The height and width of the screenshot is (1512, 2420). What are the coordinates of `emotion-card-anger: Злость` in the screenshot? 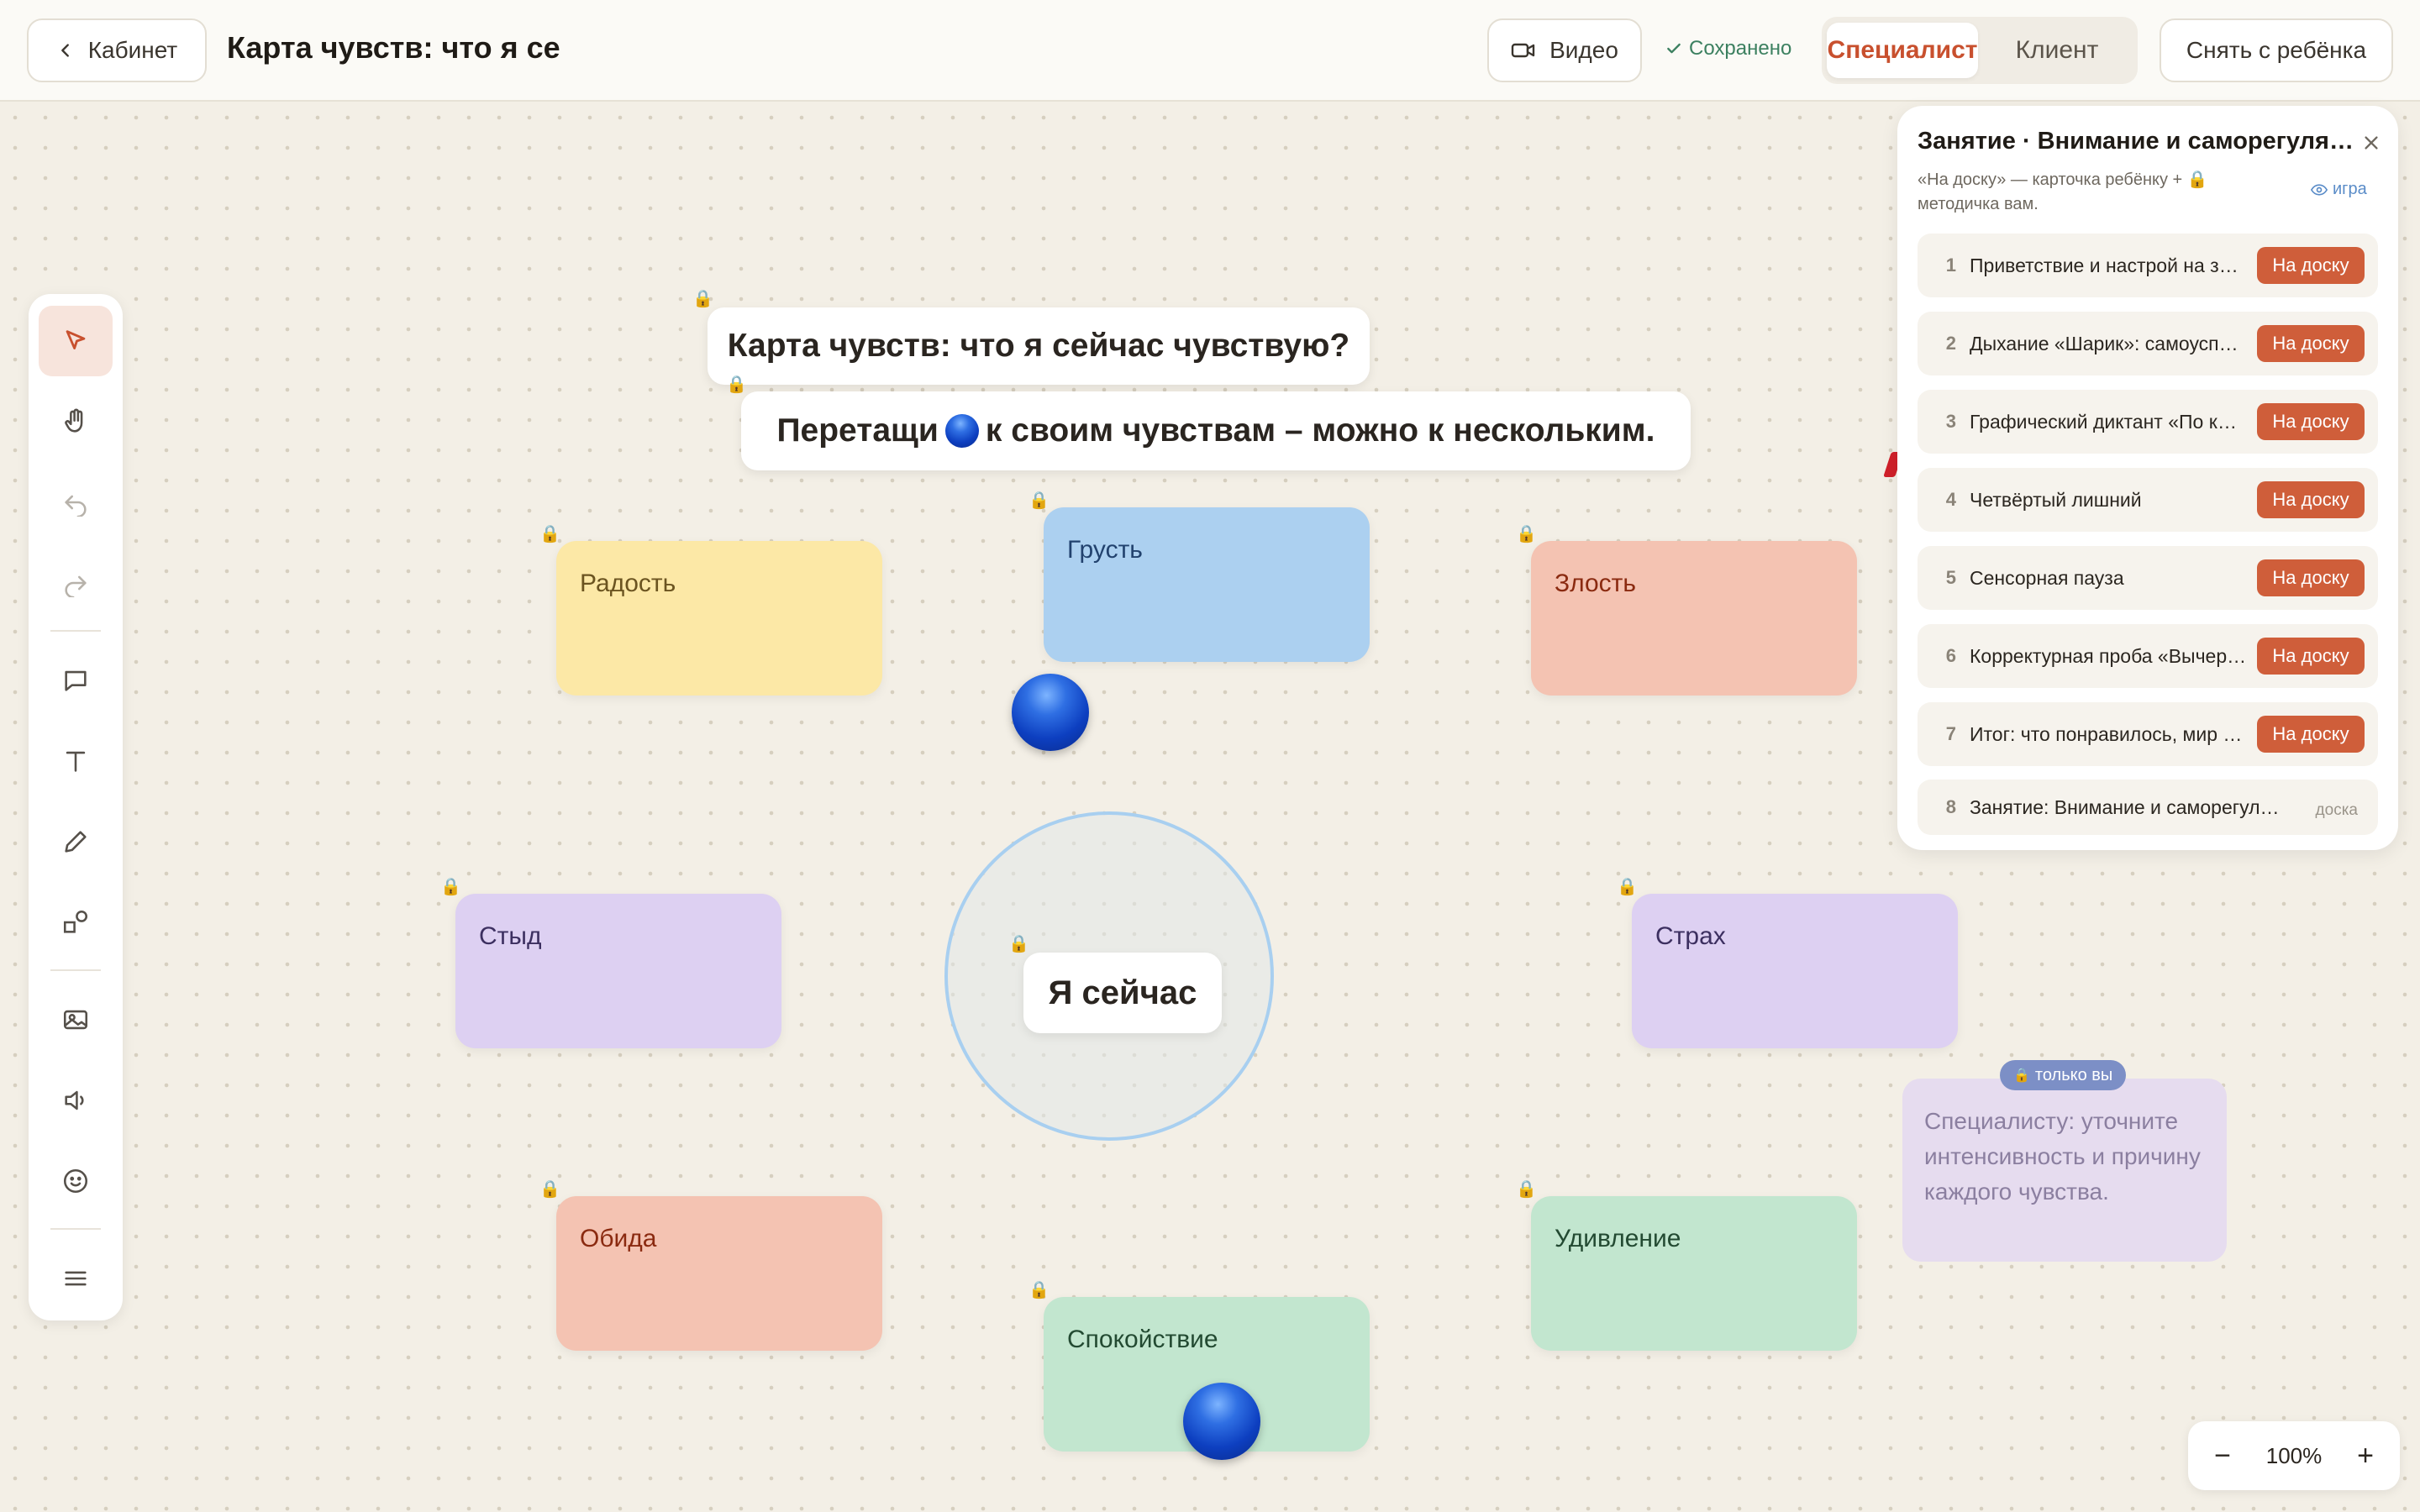 It's located at (1694, 618).